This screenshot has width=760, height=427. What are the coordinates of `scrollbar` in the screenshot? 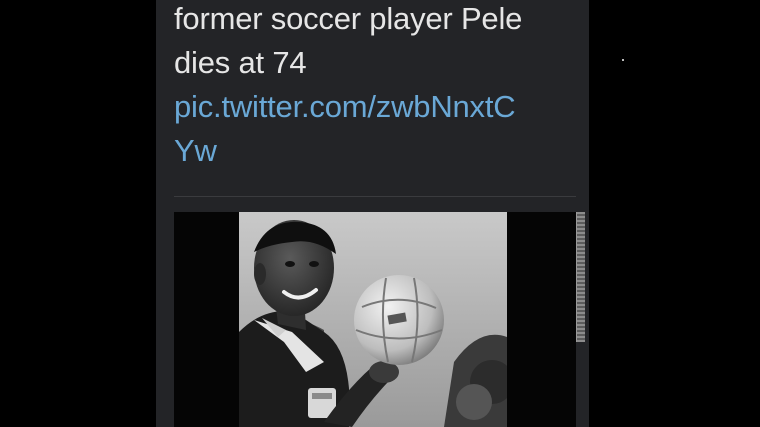 It's located at (580, 277).